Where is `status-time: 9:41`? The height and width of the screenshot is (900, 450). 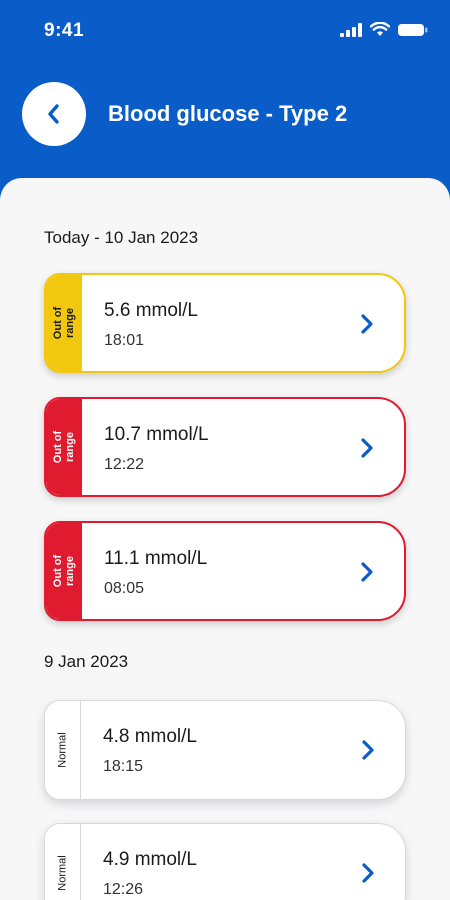 status-time: 9:41 is located at coordinates (64, 30).